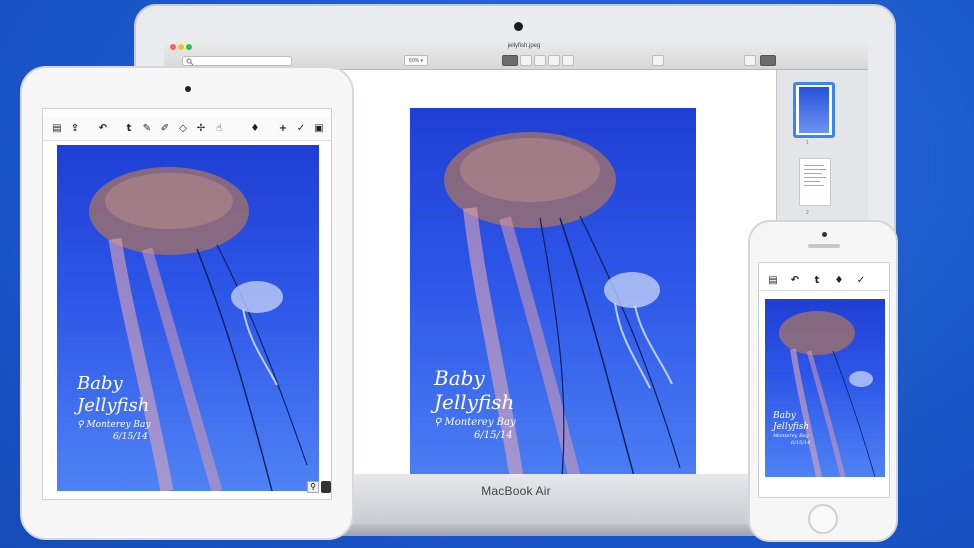 The image size is (974, 548). I want to click on pages-icon: ▣, so click(319, 129).